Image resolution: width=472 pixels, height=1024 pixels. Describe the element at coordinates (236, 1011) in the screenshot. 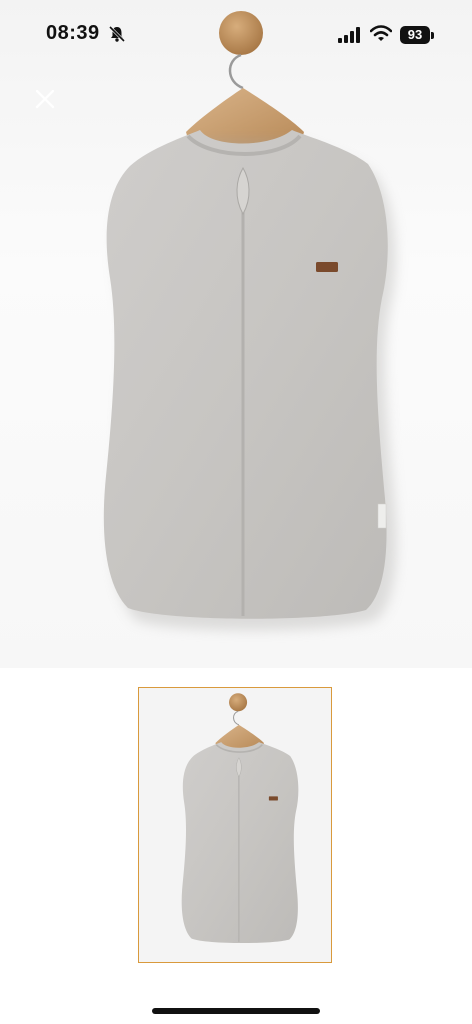

I see `home-indicator` at that location.